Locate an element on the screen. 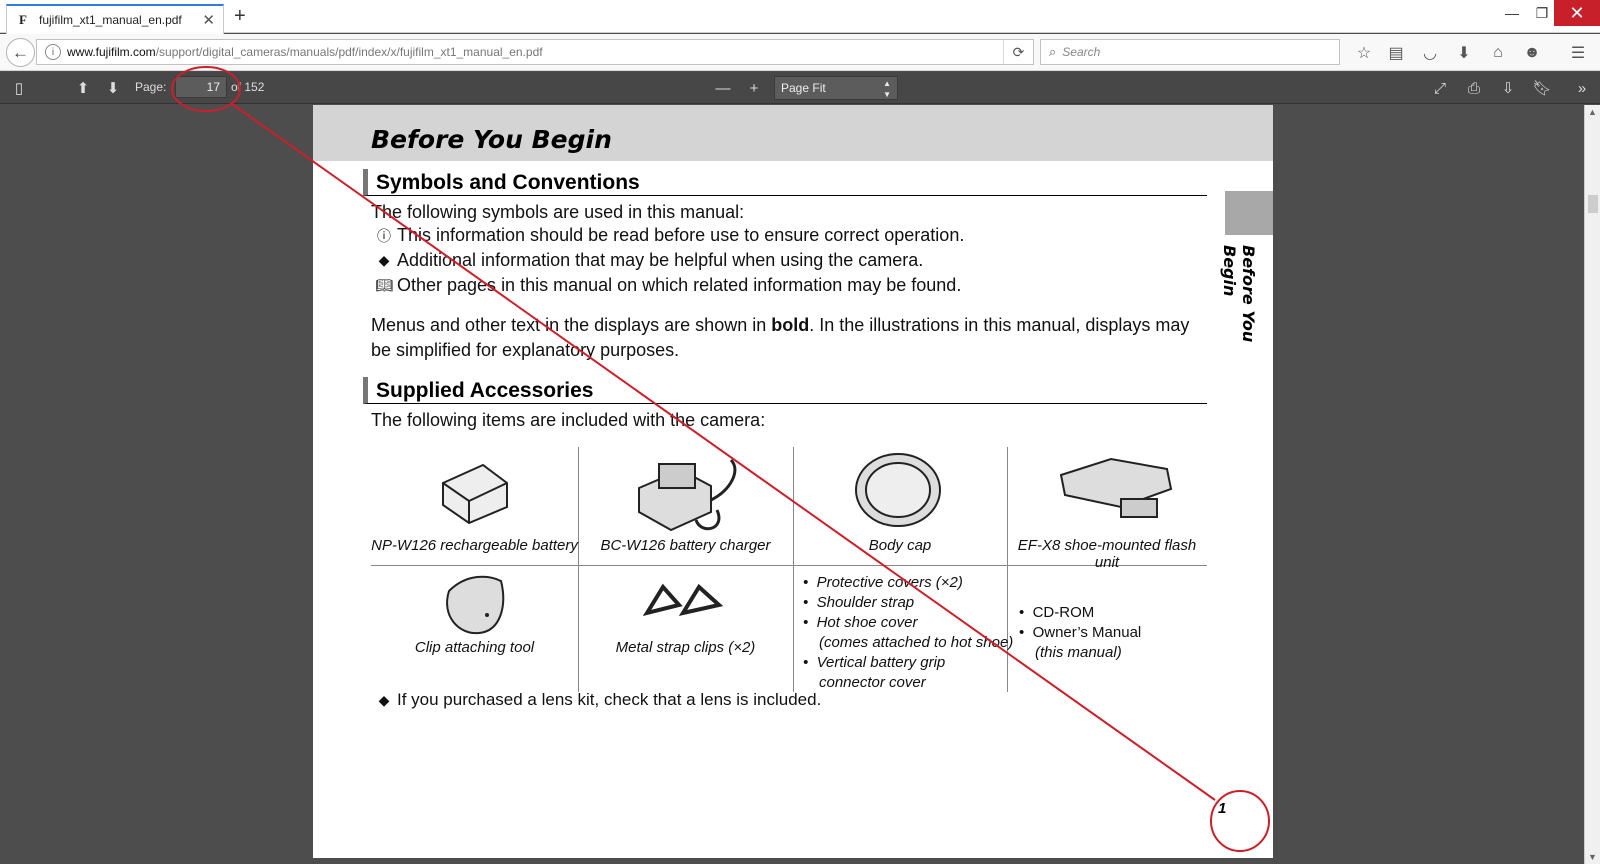 This screenshot has width=1600, height=864. accessory-label: NP-W126 rechargeable battery is located at coordinates (474, 545).